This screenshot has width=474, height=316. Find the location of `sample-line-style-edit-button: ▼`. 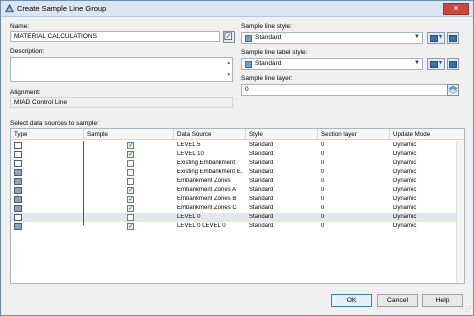

sample-line-style-edit-button: ▼ is located at coordinates (436, 38).